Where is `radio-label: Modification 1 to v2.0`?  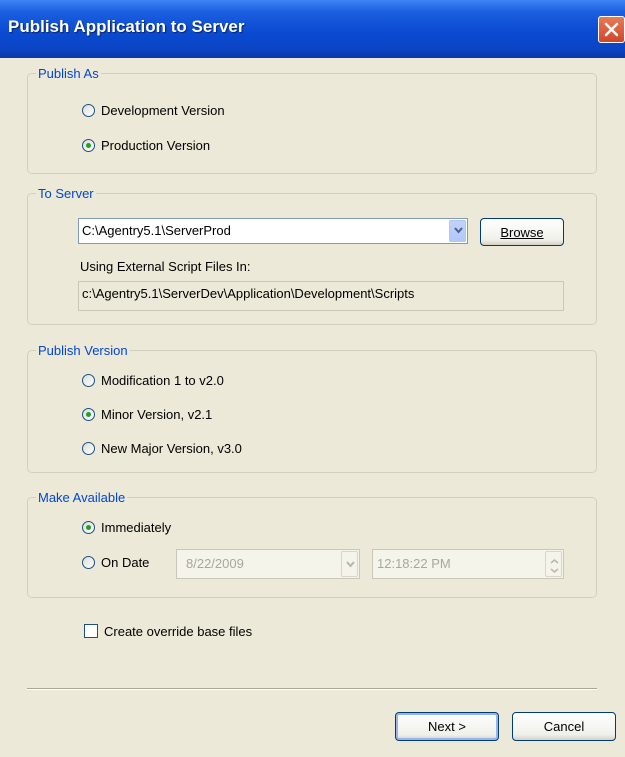 radio-label: Modification 1 to v2.0 is located at coordinates (162, 380).